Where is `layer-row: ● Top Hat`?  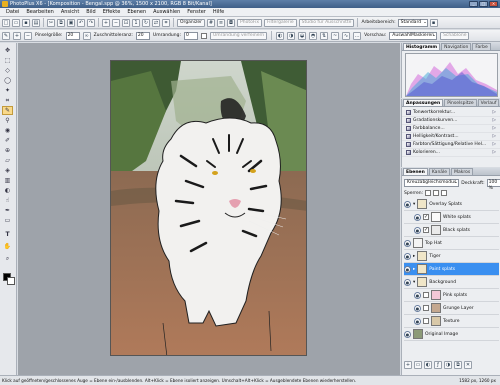
layer-row: ● Top Hat is located at coordinates (451, 243).